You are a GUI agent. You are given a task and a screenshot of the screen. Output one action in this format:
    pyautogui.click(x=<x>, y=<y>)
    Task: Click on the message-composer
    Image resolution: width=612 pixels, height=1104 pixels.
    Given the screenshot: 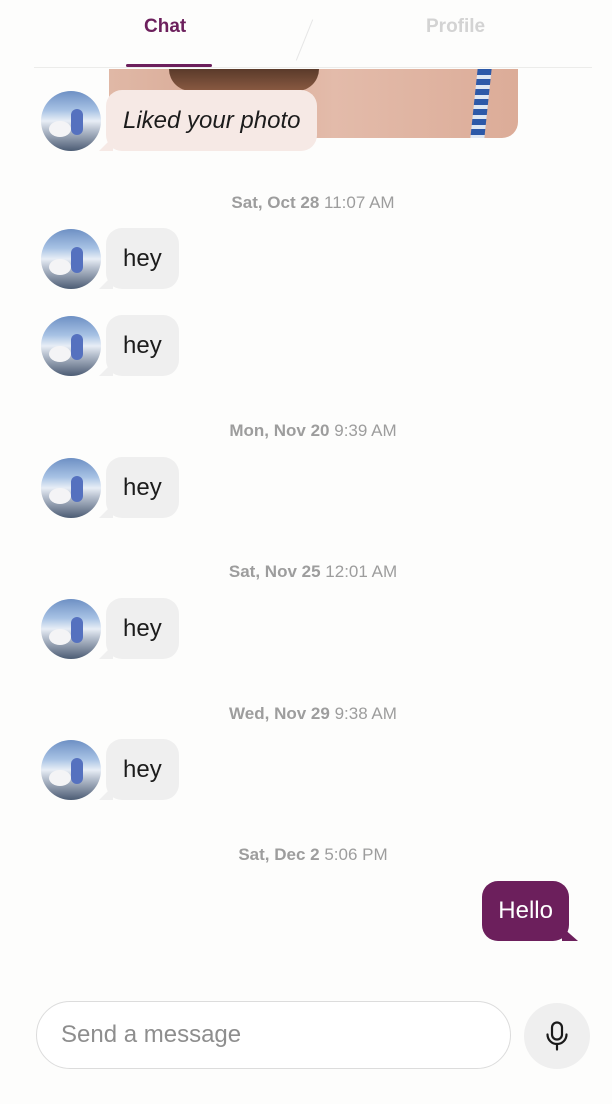 What is the action you would take?
    pyautogui.click(x=273, y=1035)
    